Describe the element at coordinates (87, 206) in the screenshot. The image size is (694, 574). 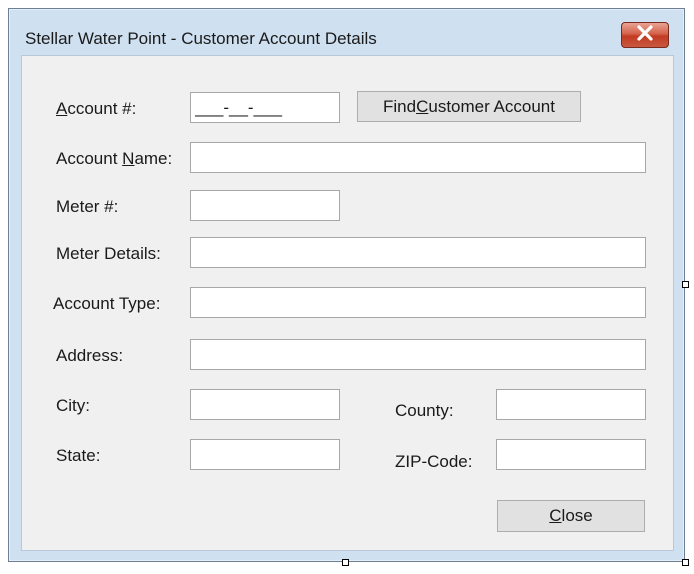
I see `meter-number-label: Meter #:` at that location.